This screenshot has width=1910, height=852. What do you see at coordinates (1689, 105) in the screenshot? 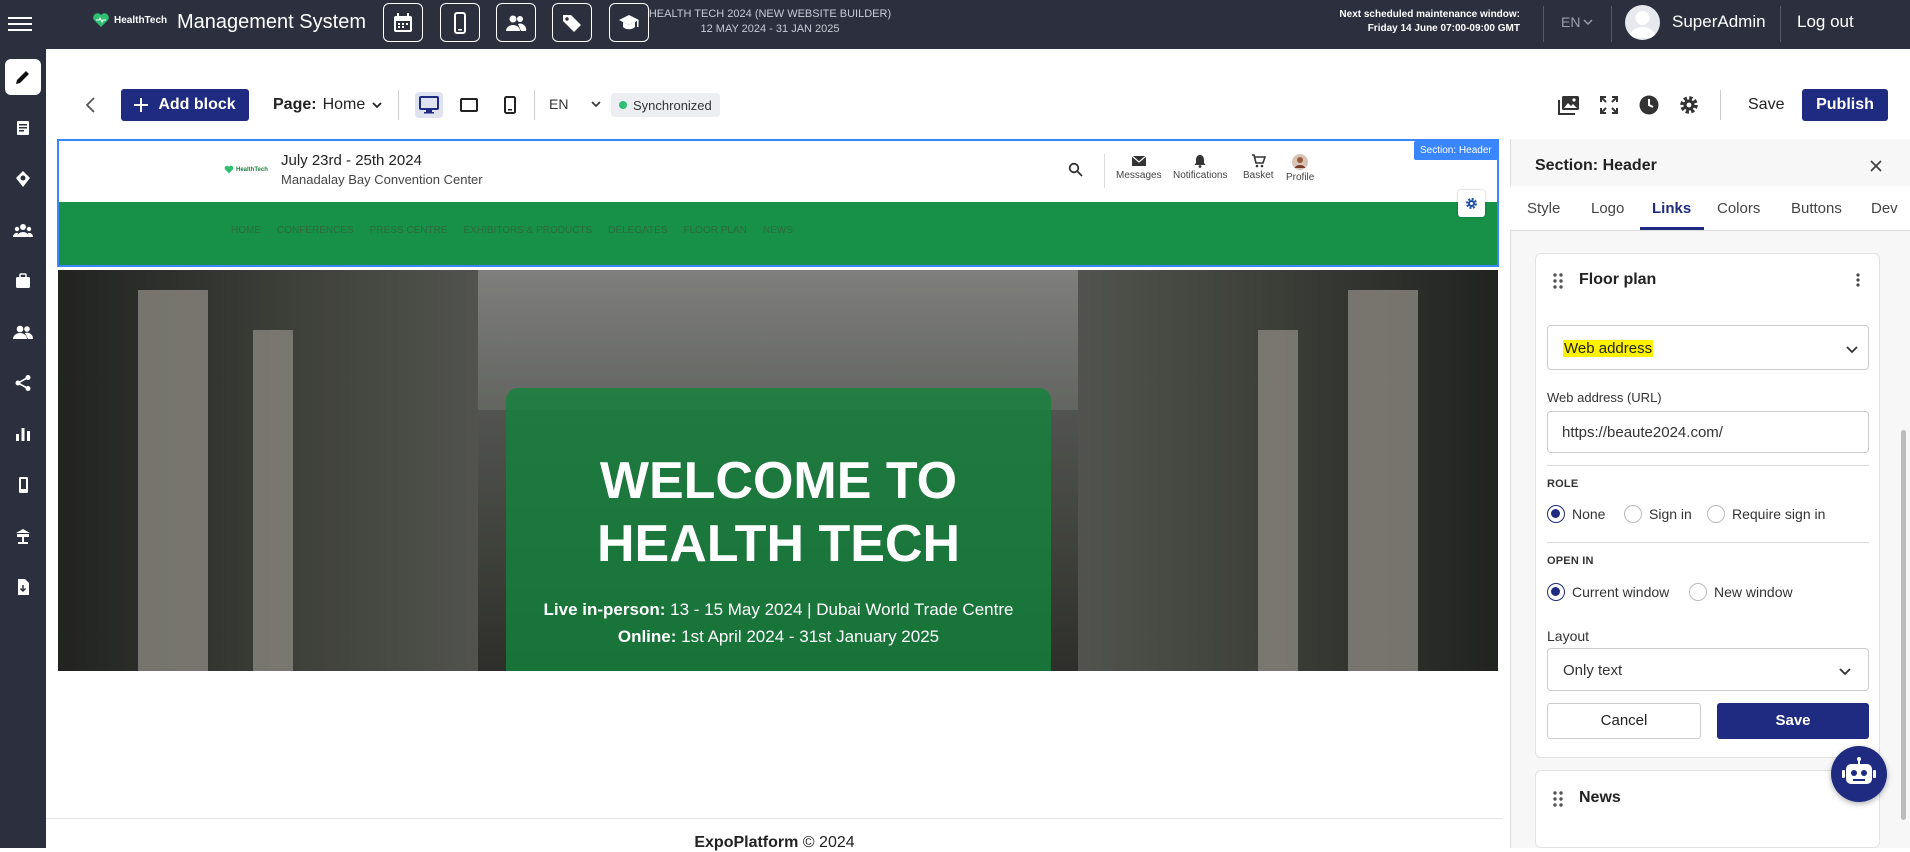
I see `settings-button` at bounding box center [1689, 105].